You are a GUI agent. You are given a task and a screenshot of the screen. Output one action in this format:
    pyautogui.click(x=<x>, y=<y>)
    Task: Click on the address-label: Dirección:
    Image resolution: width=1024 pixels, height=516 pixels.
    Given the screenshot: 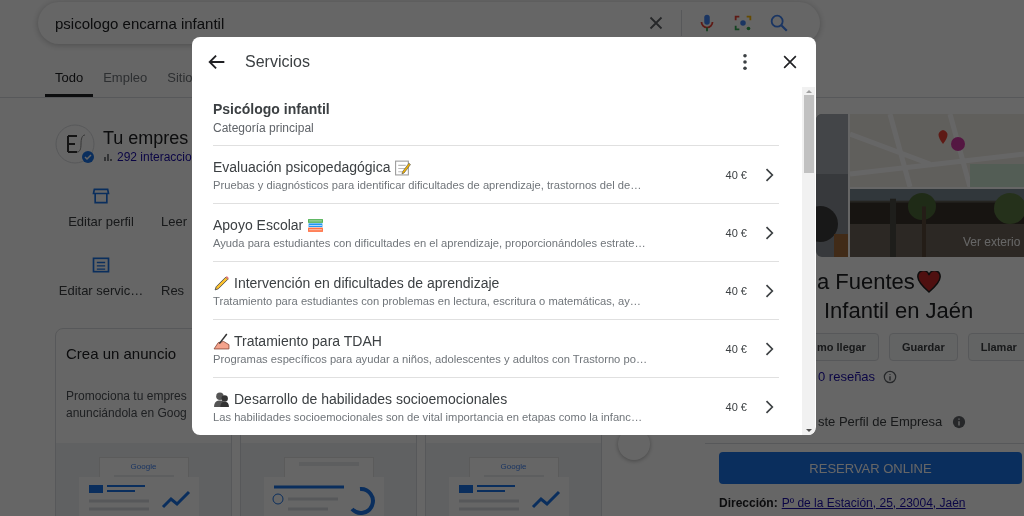 What is the action you would take?
    pyautogui.click(x=748, y=503)
    